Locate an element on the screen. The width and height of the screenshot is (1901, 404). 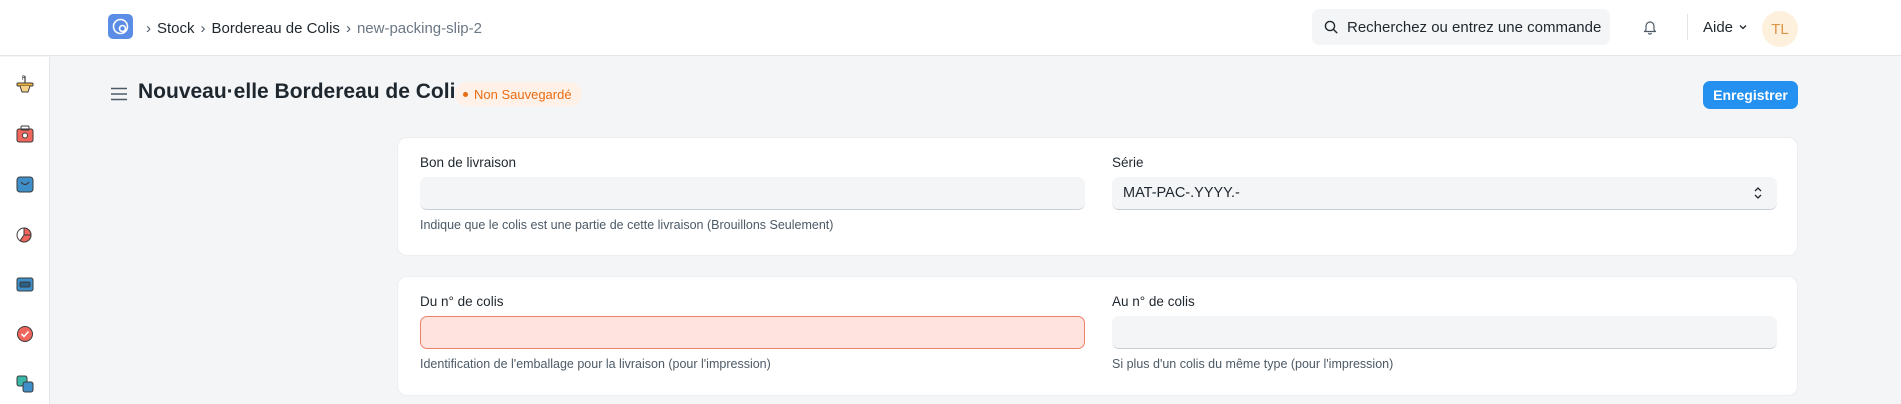
breadcrumb-current-doc: new-packing-slip-2 is located at coordinates (419, 28).